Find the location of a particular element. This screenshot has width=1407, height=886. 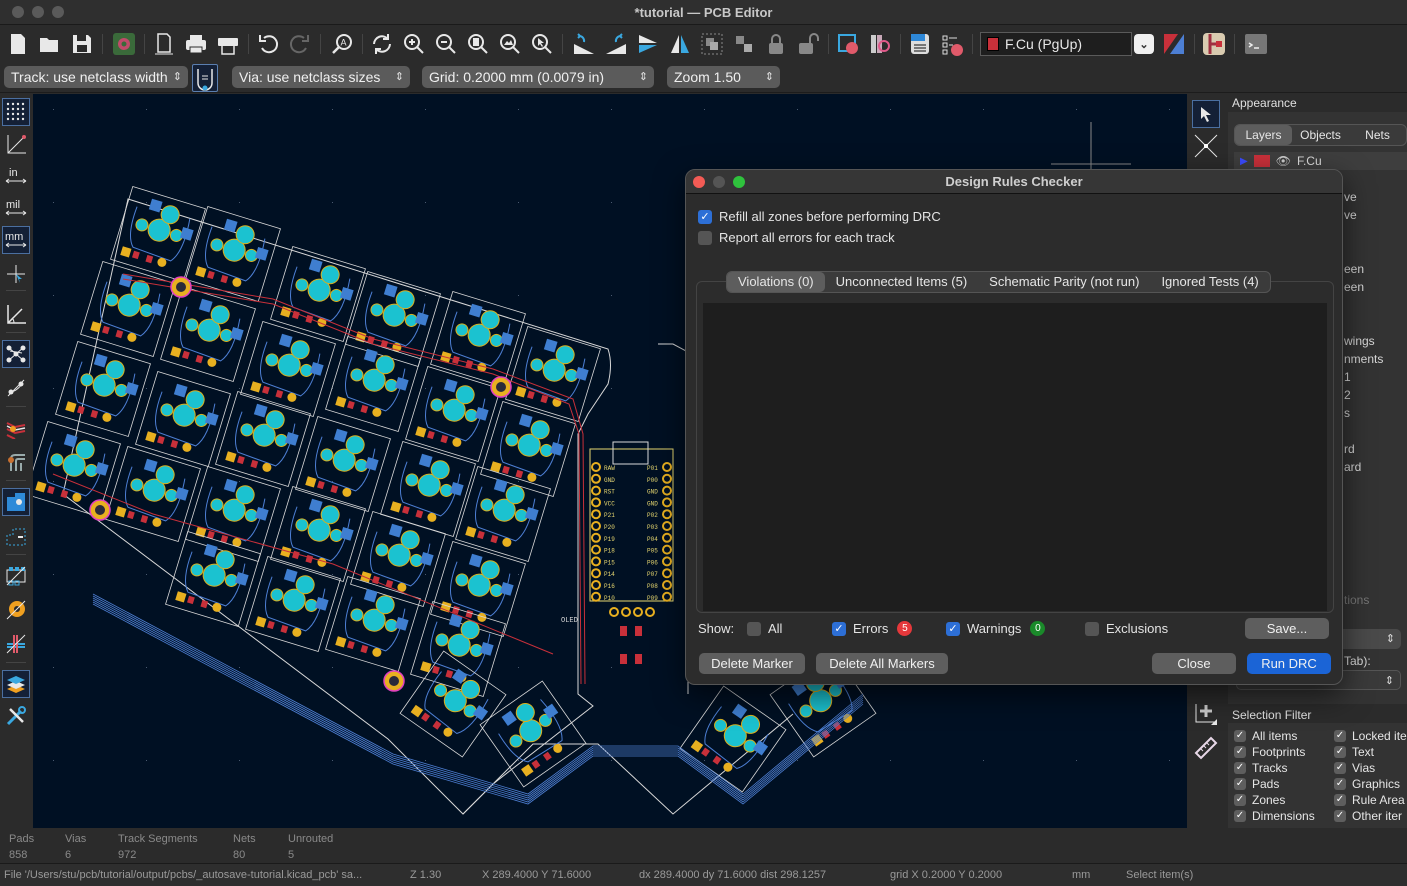

measure-icon is located at coordinates (1206, 748).